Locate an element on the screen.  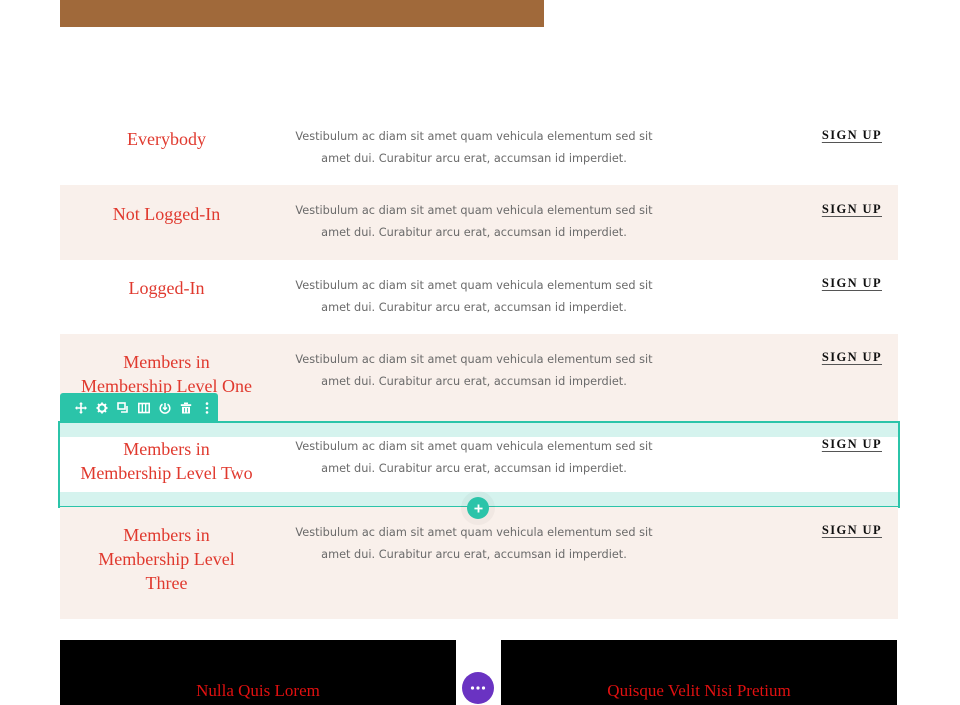
title-line: Membership Level Two is located at coordinates (166, 473).